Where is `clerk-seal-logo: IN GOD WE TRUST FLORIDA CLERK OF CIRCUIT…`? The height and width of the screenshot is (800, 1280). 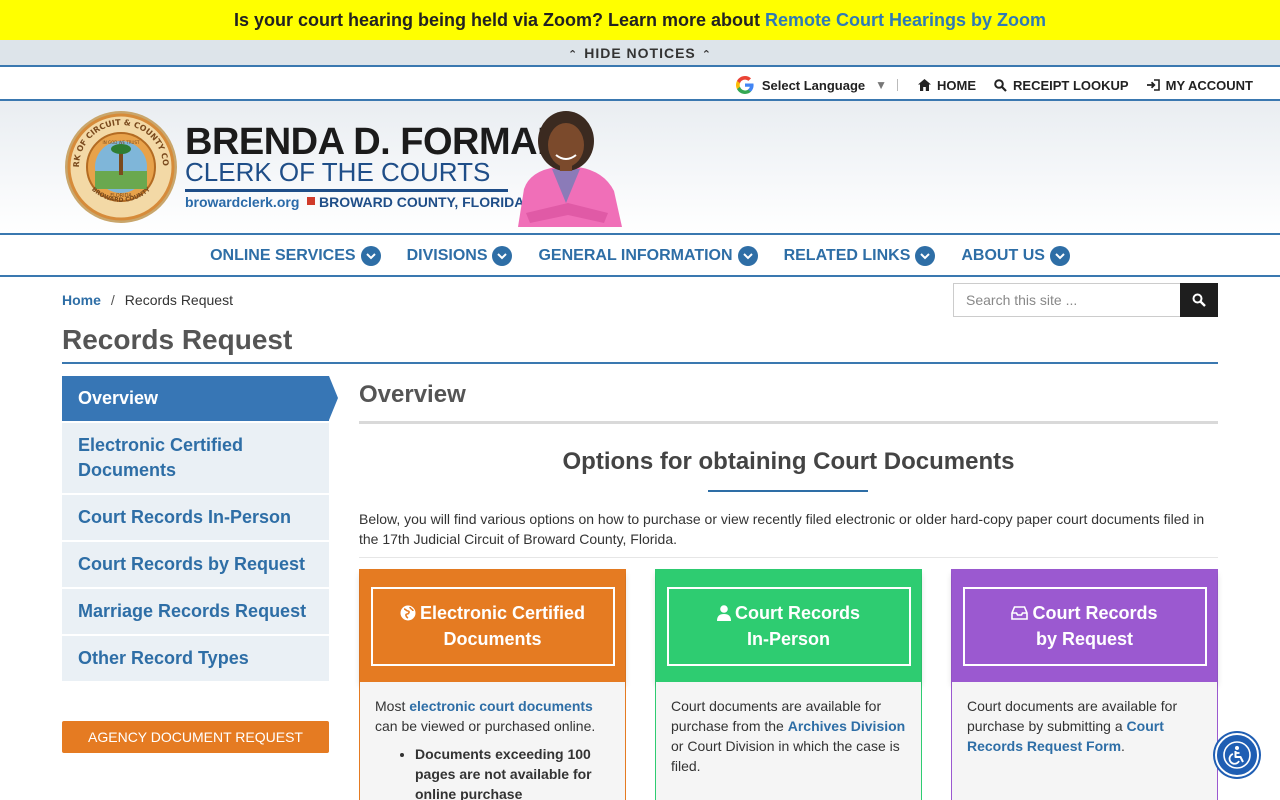
clerk-seal-logo: IN GOD WE TRUST FLORIDA CLERK OF CIRCUIT… is located at coordinates (121, 167).